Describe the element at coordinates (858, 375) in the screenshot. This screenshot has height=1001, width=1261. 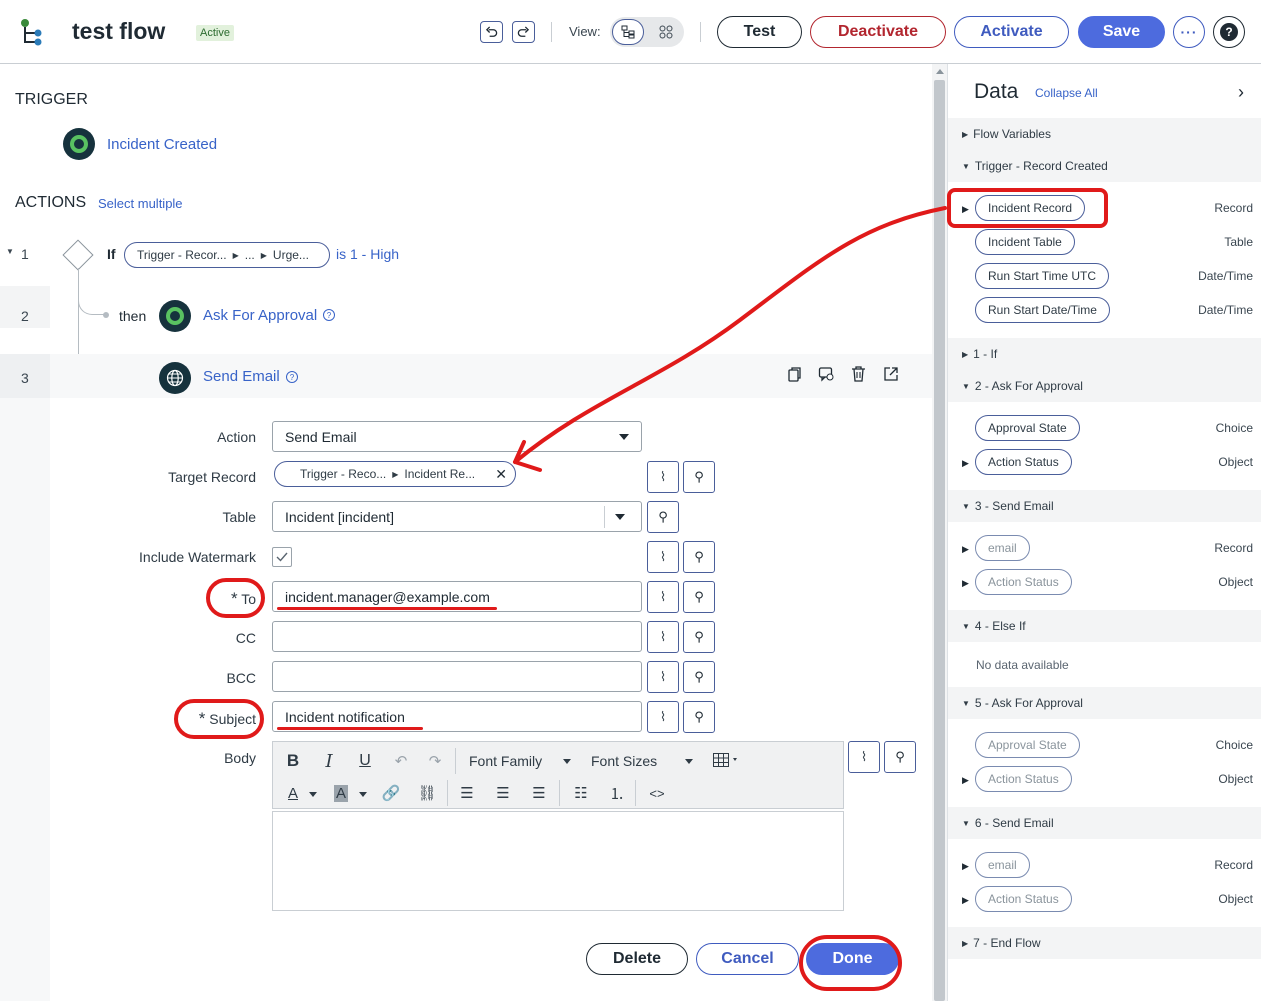
I see `delete-icon` at that location.